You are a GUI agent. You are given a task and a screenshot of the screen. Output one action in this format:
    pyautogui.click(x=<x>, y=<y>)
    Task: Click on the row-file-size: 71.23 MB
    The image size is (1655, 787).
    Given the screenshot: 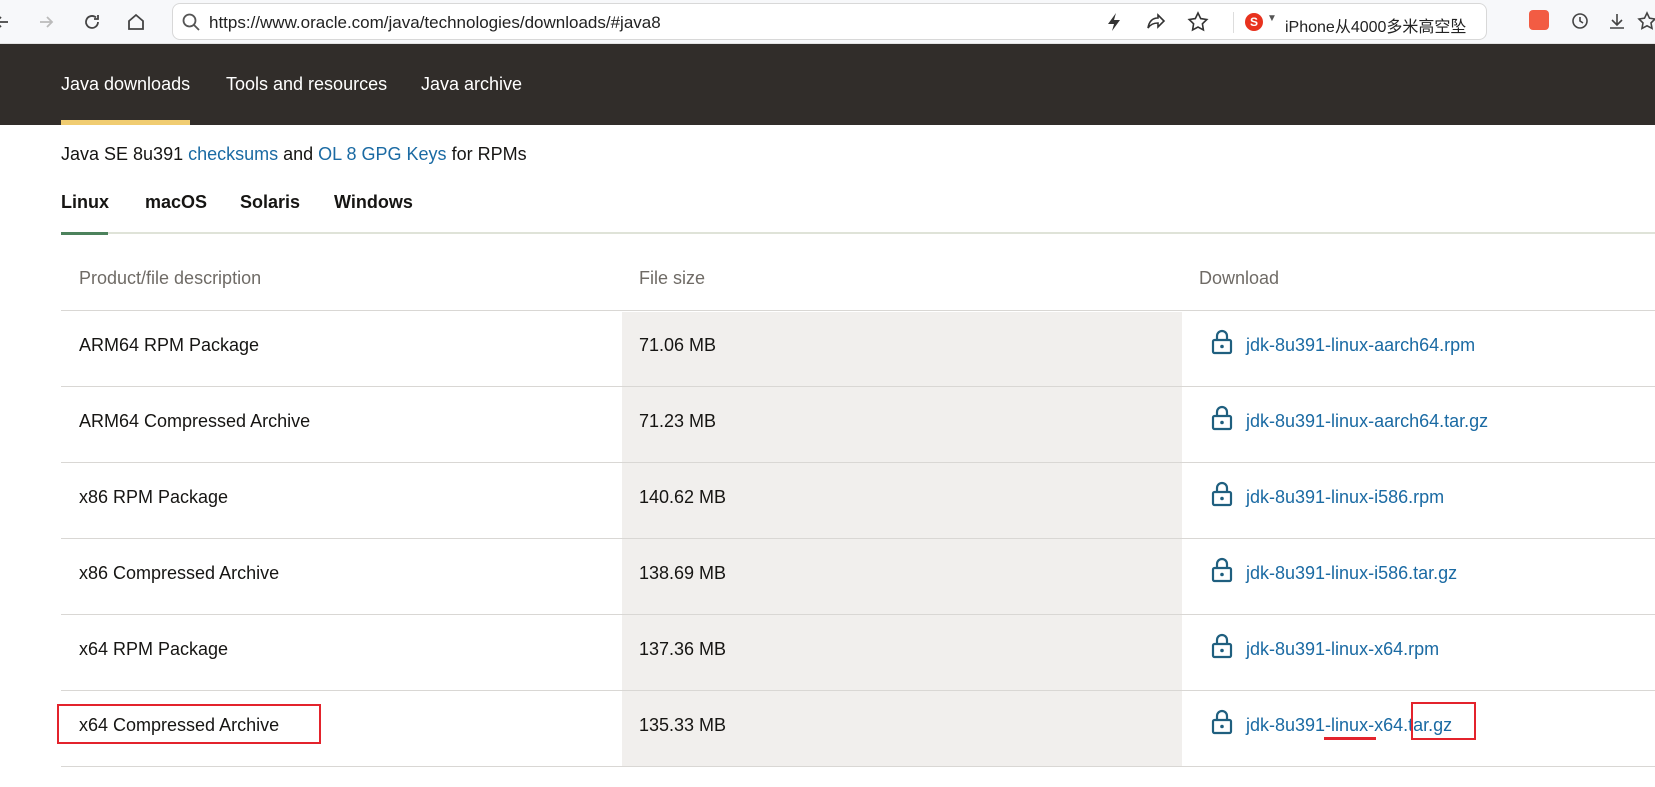 What is the action you would take?
    pyautogui.click(x=678, y=421)
    